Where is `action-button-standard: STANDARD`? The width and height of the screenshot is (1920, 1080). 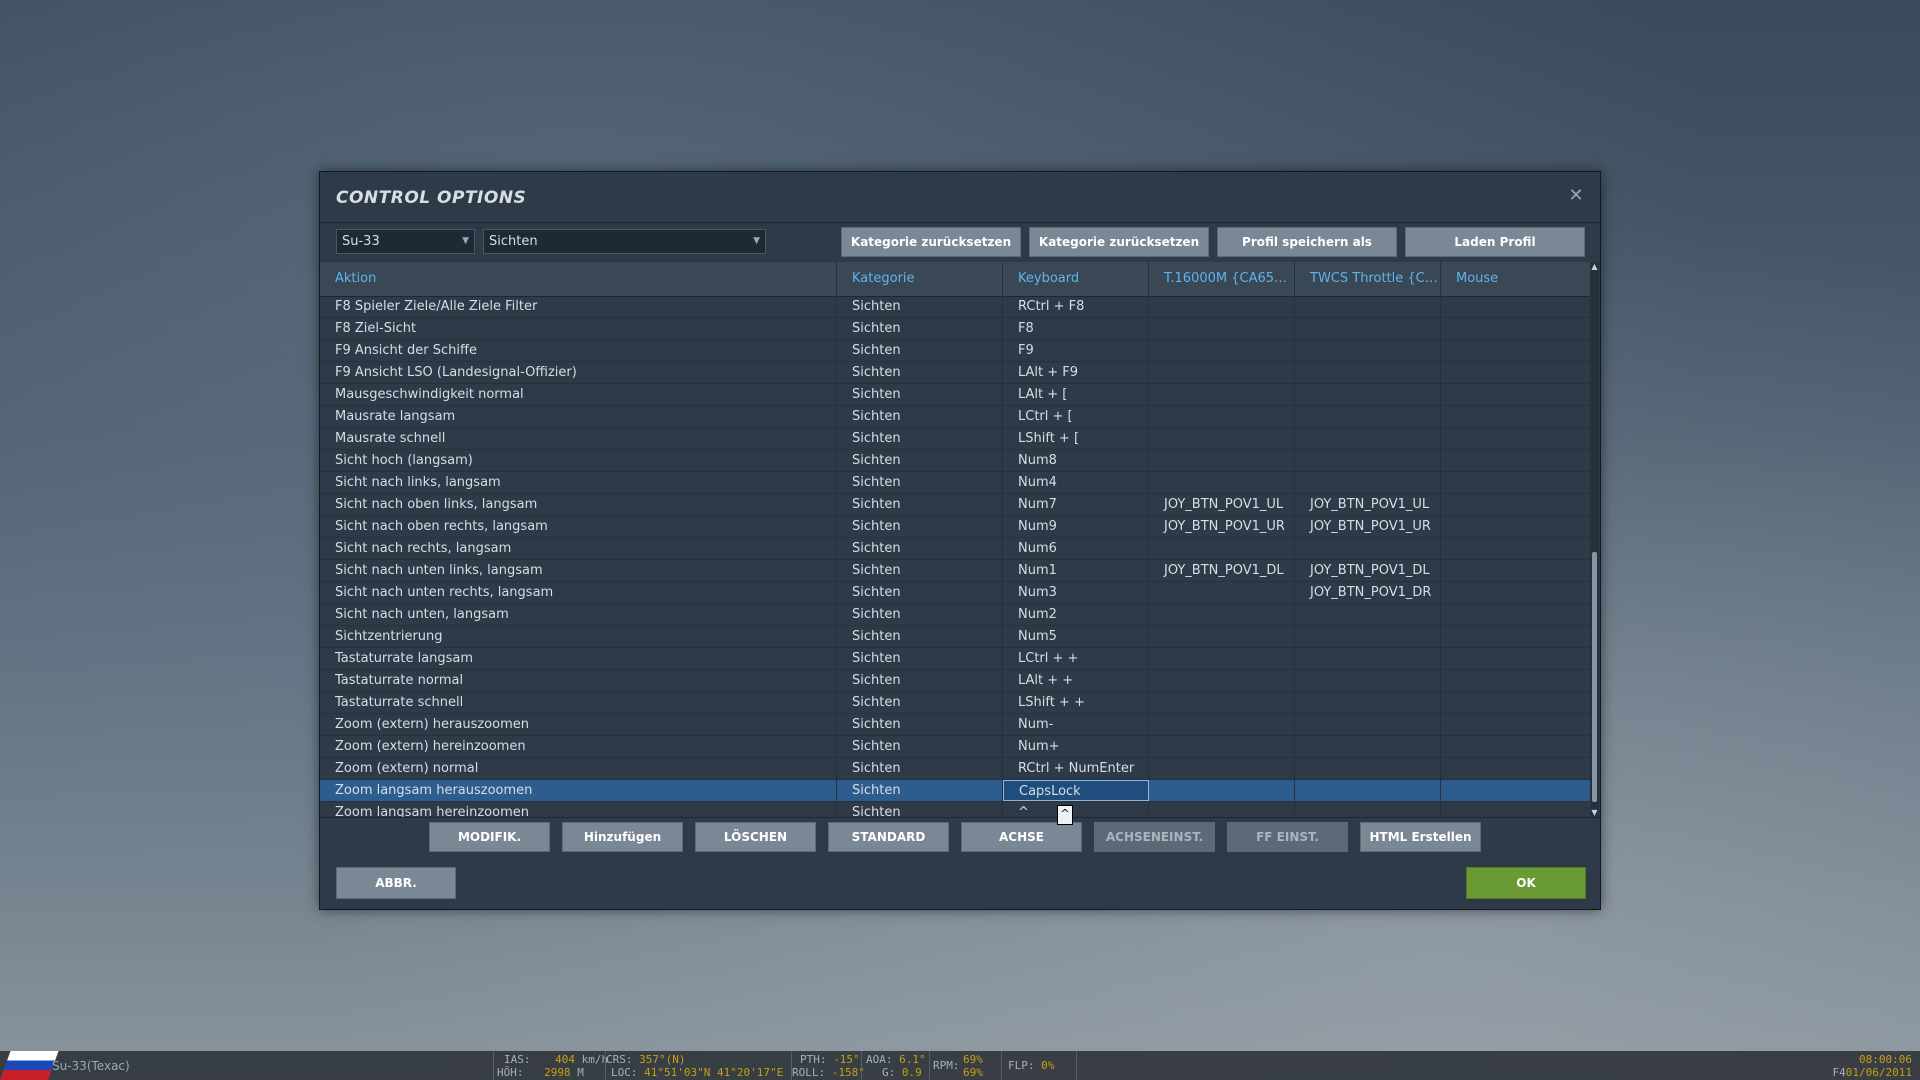 action-button-standard: STANDARD is located at coordinates (888, 837).